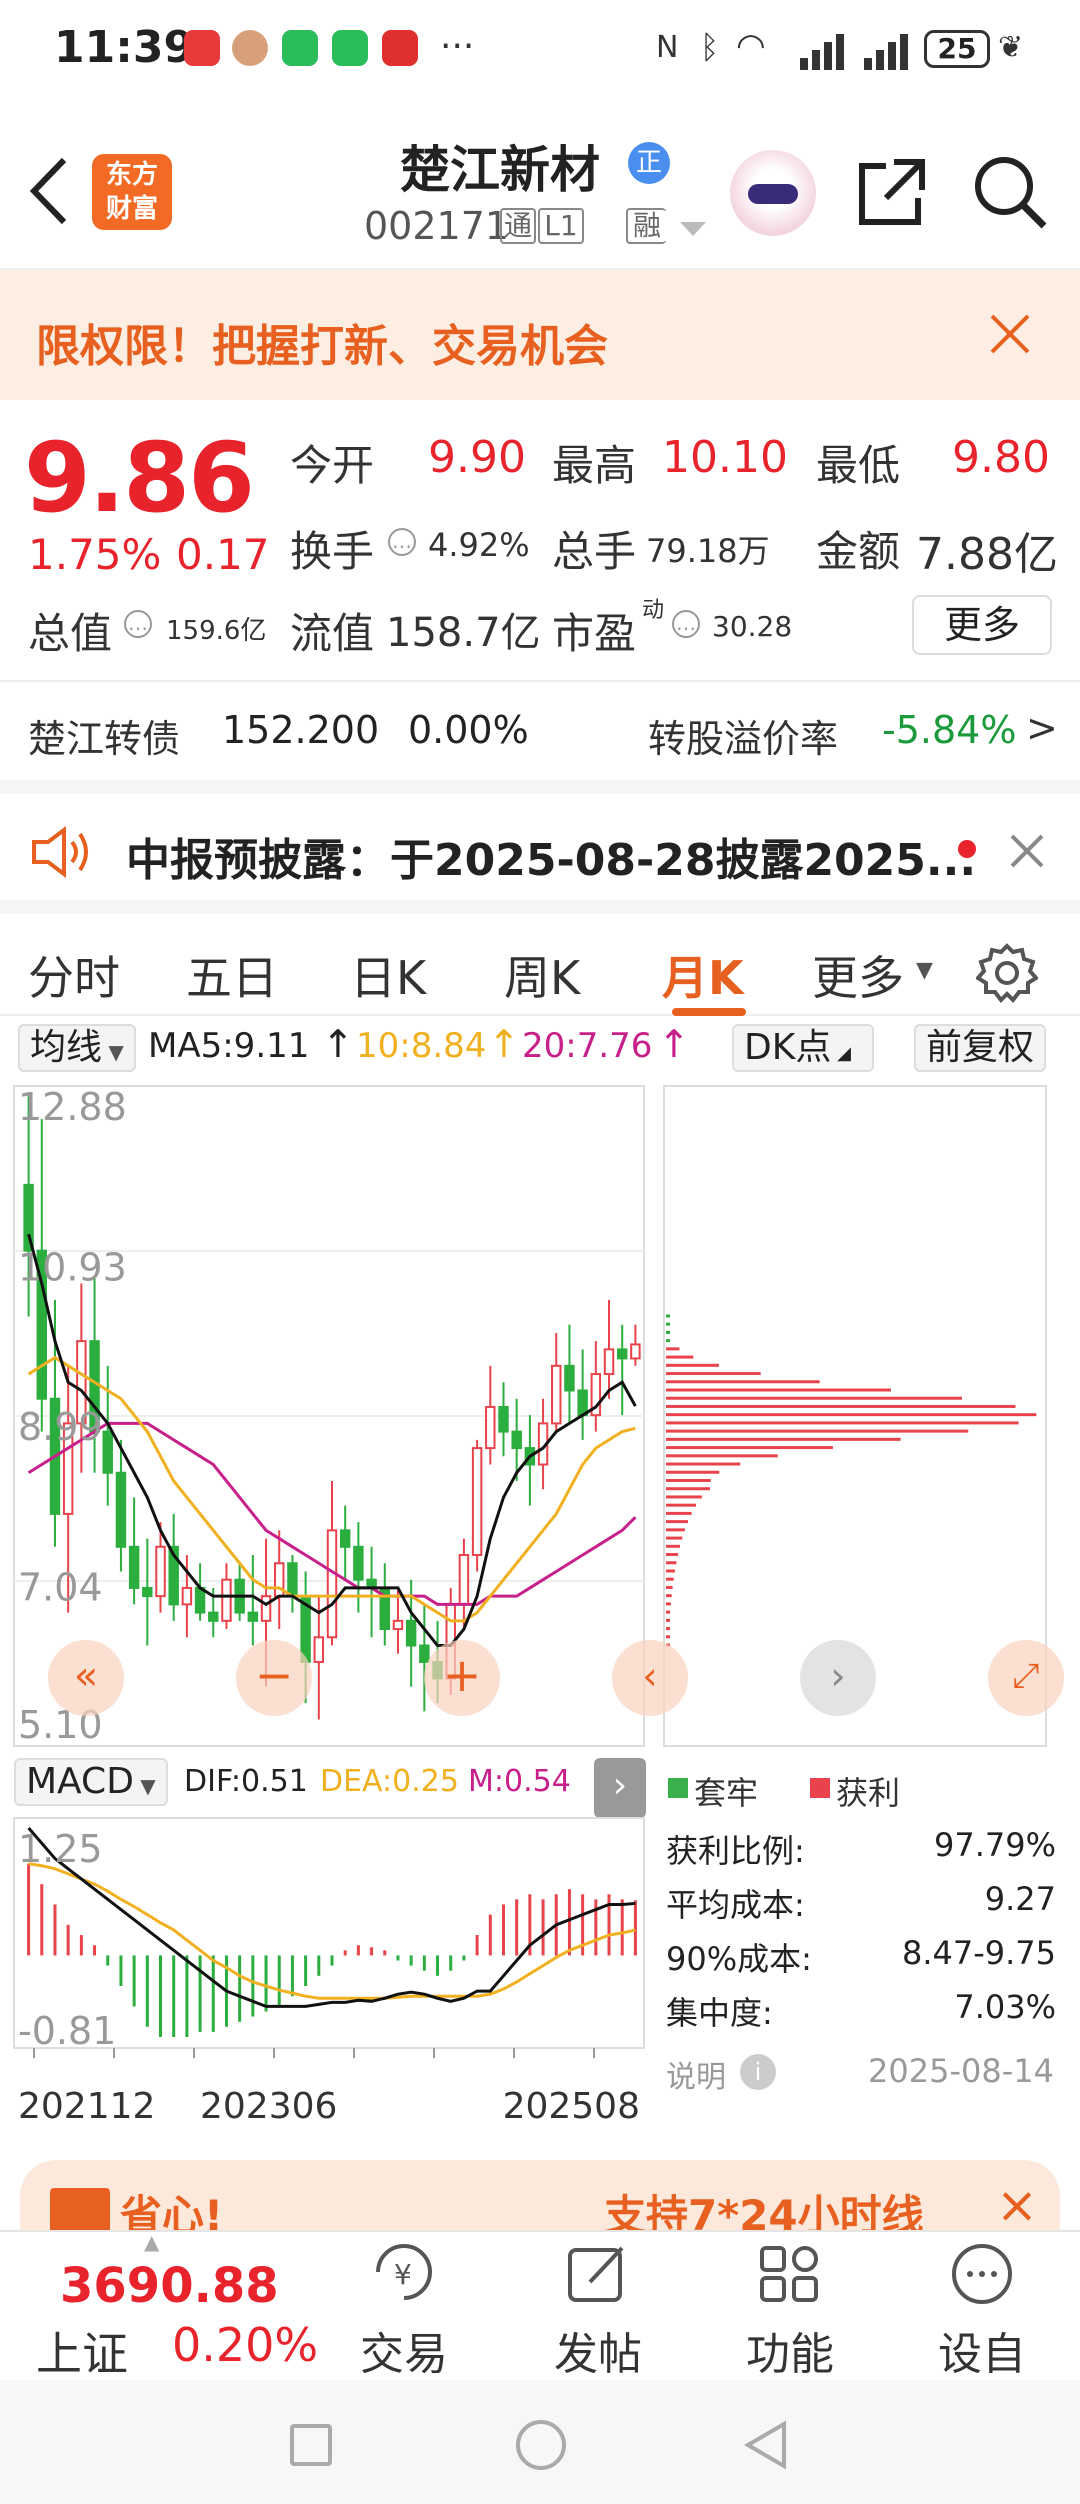 This screenshot has width=1080, height=2504. Describe the element at coordinates (60, 1849) in the screenshot. I see `macd-y-tick-label: 1.25` at that location.